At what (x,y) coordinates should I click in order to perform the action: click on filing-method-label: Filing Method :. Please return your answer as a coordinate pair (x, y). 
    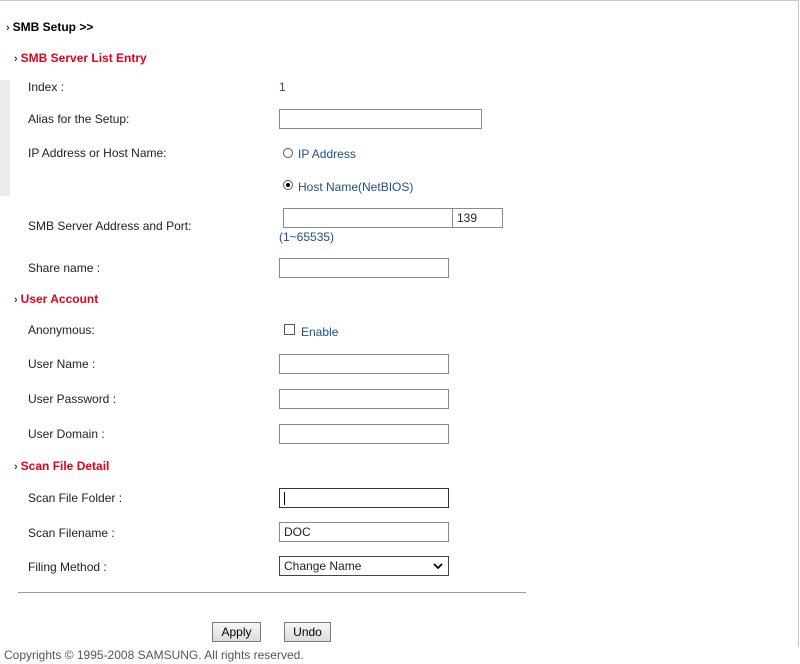
    Looking at the image, I should click on (67, 567).